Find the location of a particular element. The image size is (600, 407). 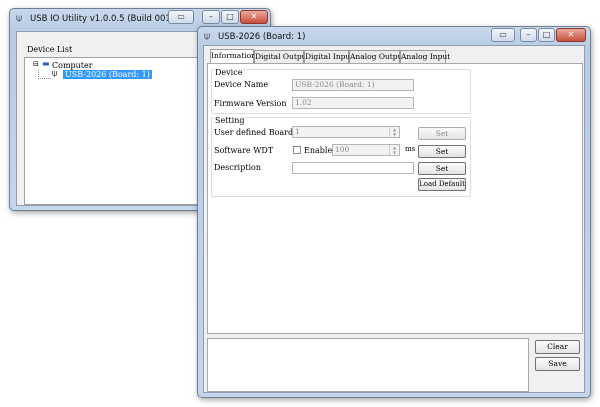

device-name-field: USB-2026 (Board: 1) is located at coordinates (353, 85).